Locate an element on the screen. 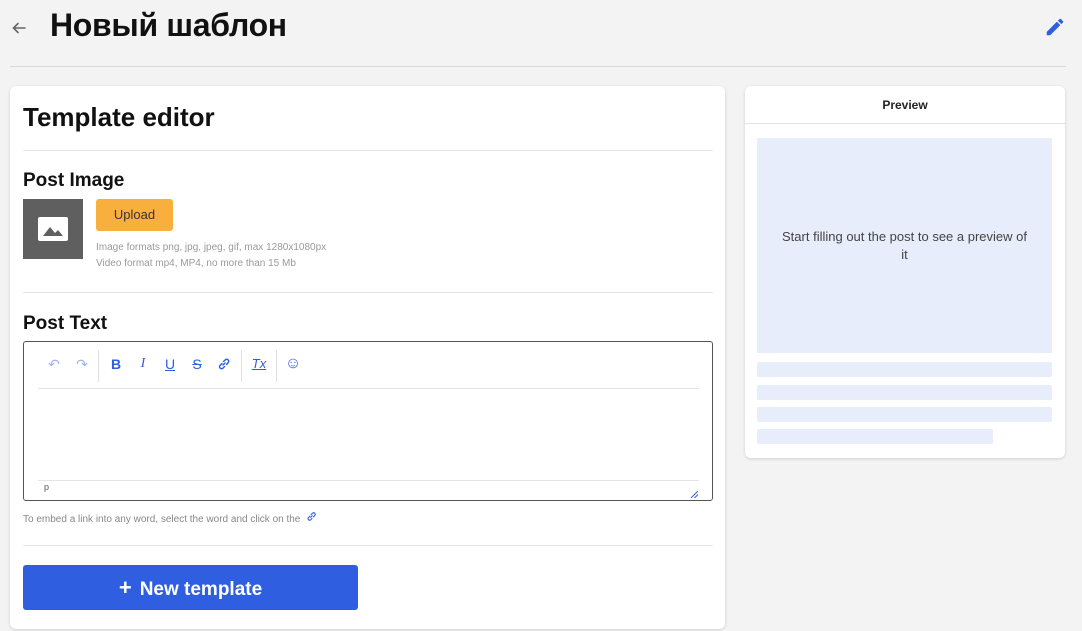 The image size is (1082, 631). post-image-heading: Post Image is located at coordinates (74, 180).